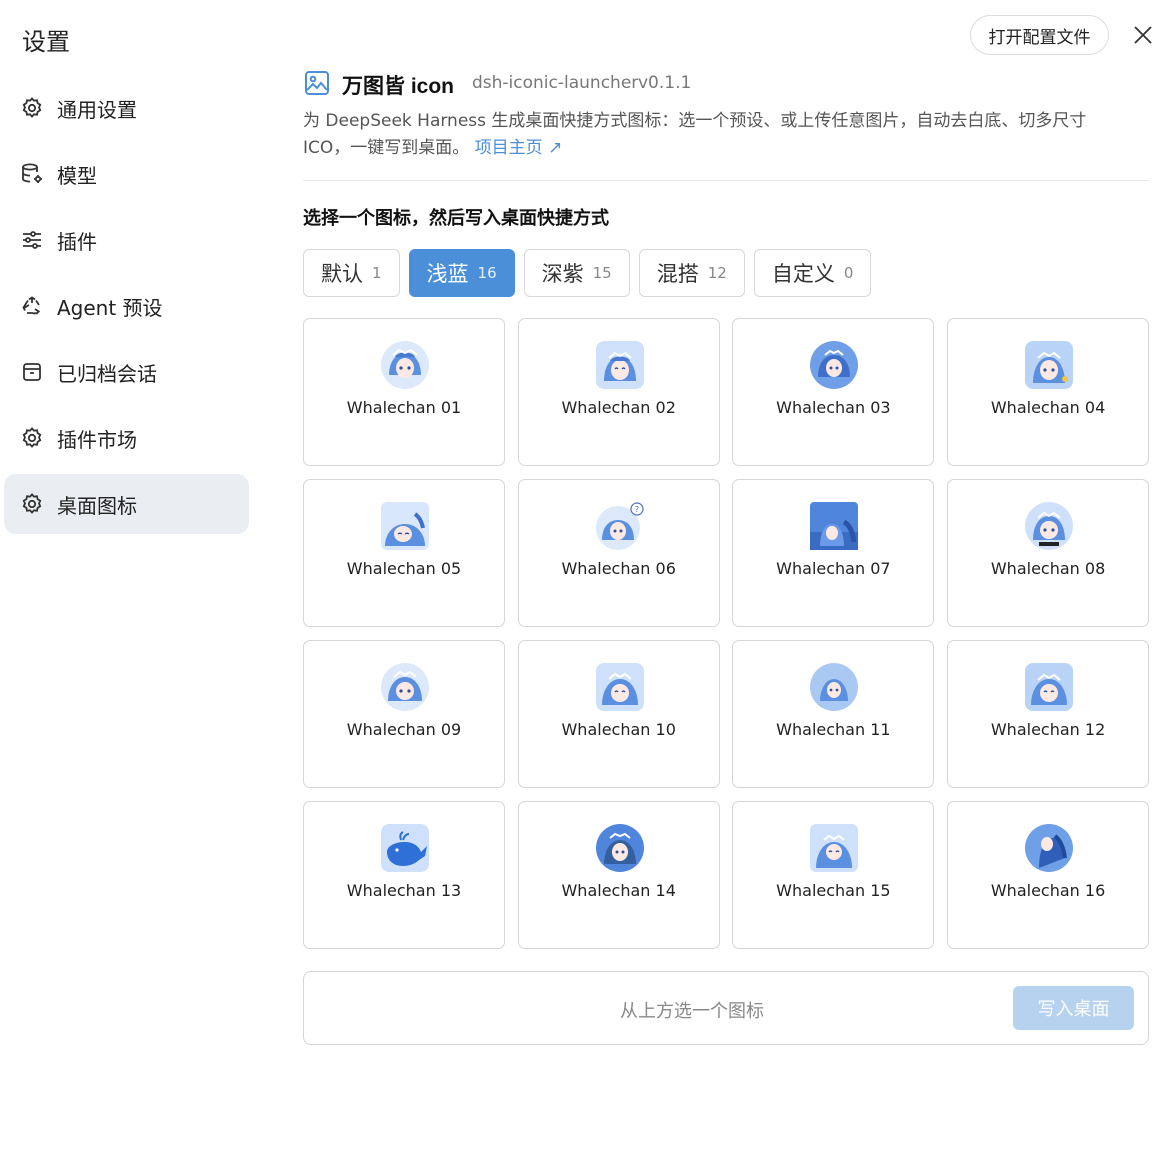 The height and width of the screenshot is (1164, 1170). Describe the element at coordinates (833, 729) in the screenshot. I see `icon-name: Whalechan 11` at that location.